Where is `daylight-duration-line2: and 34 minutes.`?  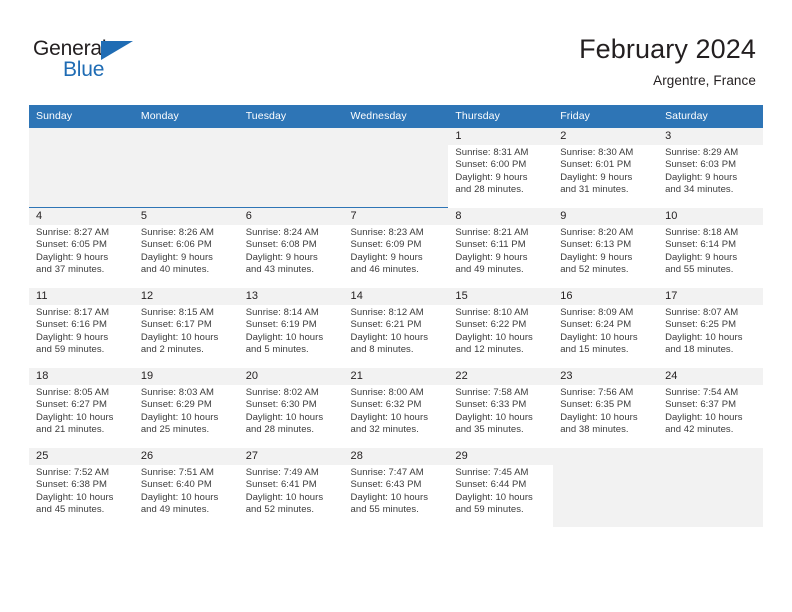
daylight-duration-line2: and 34 minutes. is located at coordinates (699, 189).